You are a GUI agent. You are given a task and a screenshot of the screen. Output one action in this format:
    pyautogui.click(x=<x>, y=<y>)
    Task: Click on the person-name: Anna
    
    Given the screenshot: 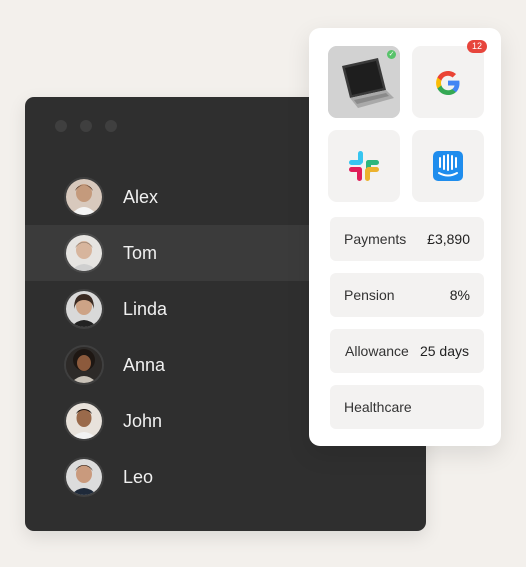 What is the action you would take?
    pyautogui.click(x=144, y=364)
    